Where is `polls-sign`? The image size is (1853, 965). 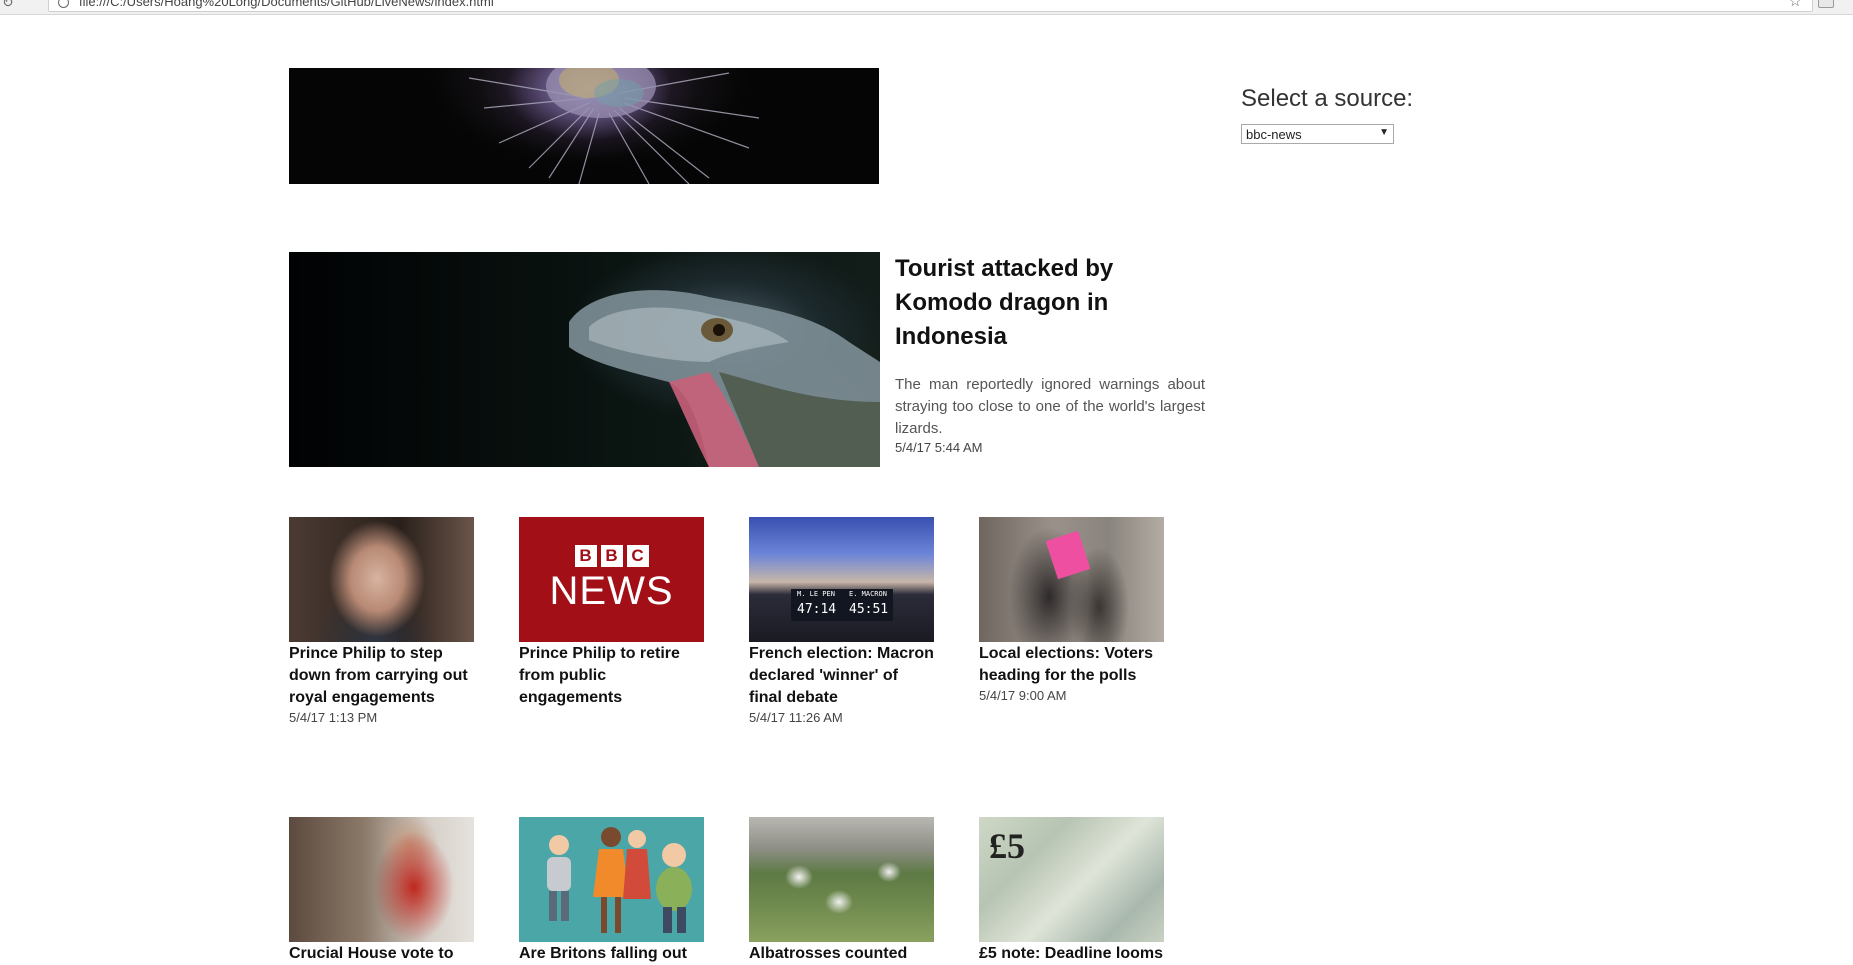 polls-sign is located at coordinates (1068, 555).